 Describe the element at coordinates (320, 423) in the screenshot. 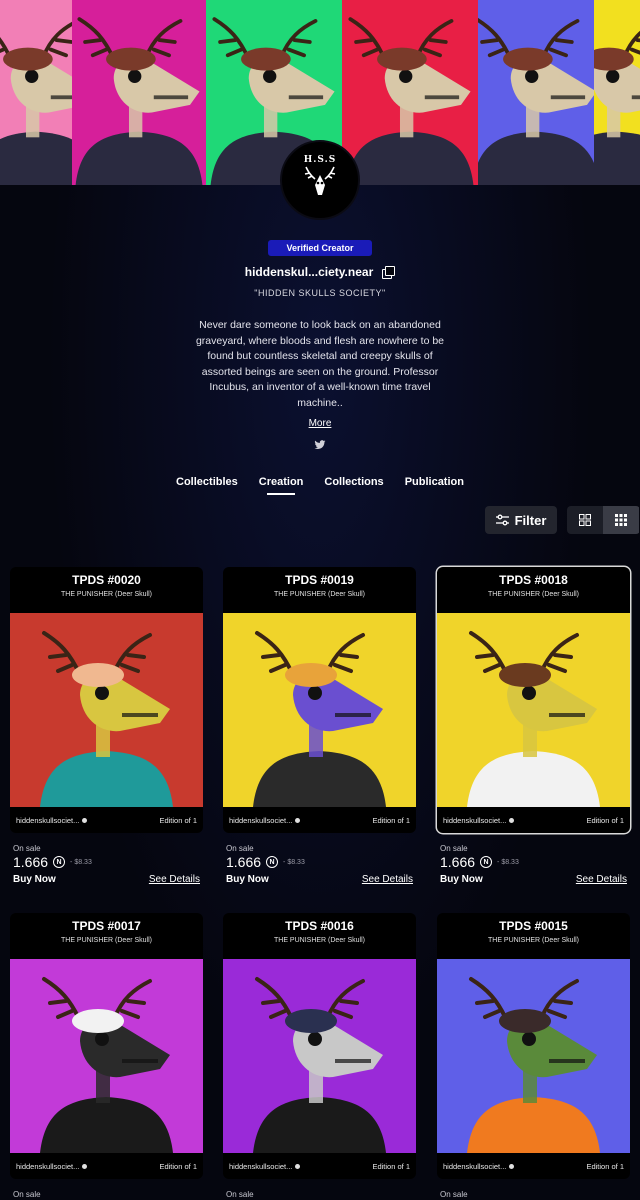

I see `more-link: More` at that location.